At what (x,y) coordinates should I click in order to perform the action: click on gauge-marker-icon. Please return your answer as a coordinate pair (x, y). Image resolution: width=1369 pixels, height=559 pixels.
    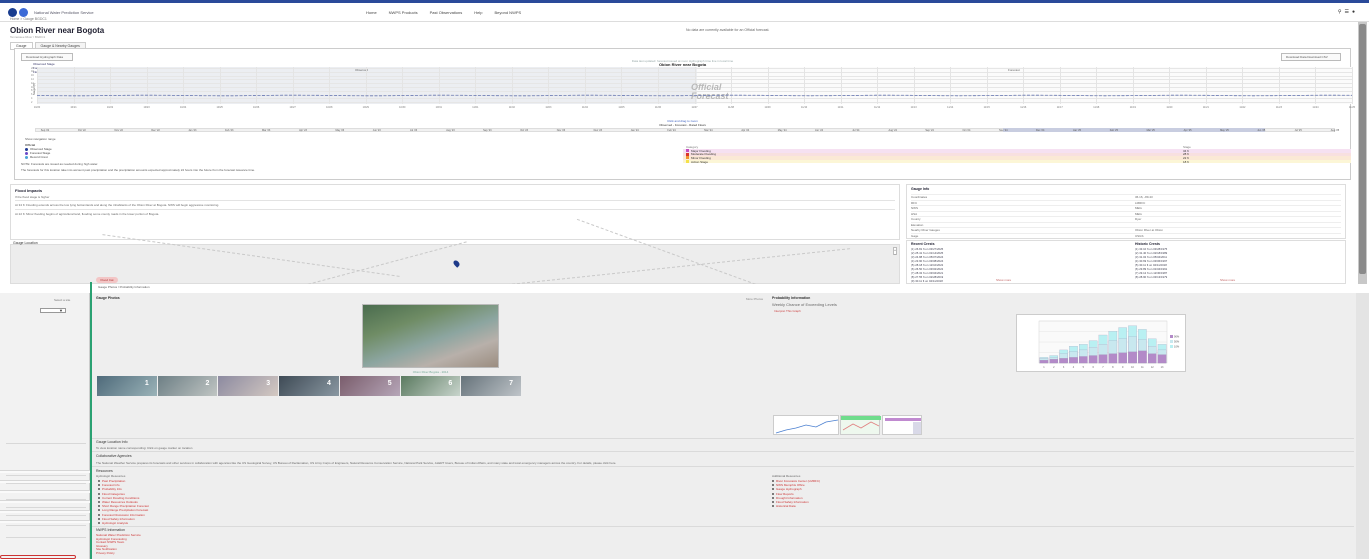
    Looking at the image, I should click on (456, 263).